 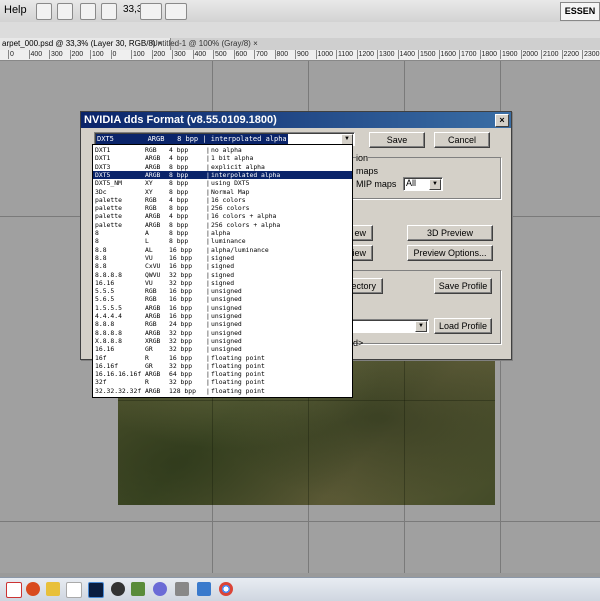 What do you see at coordinates (108, 340) in the screenshot?
I see `format-option-name: X.8.8.8` at bounding box center [108, 340].